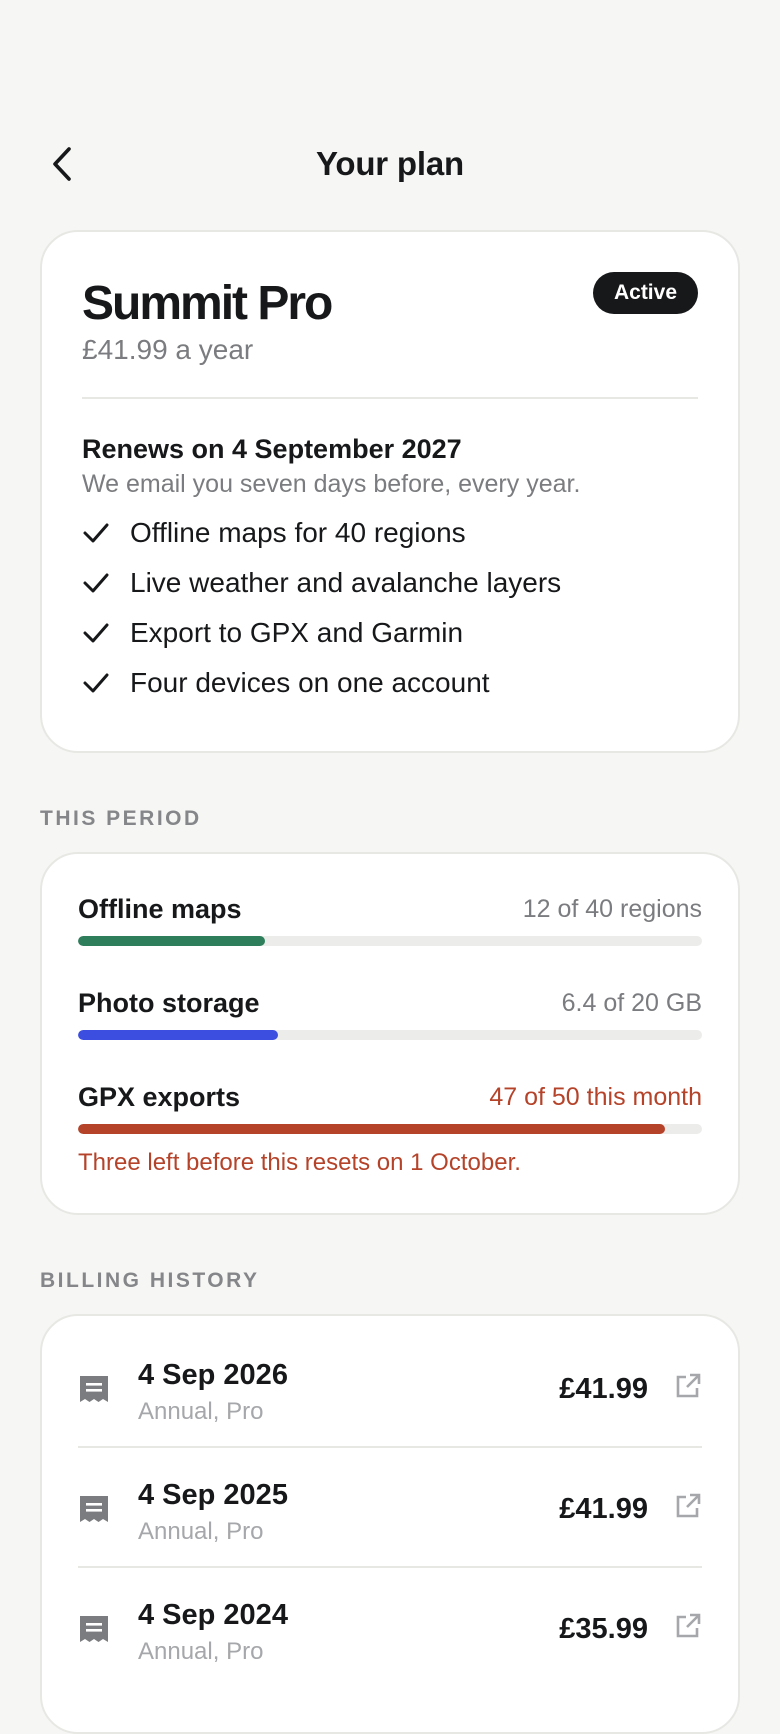  I want to click on feature-label: Export to GPX and Garmin, so click(297, 632).